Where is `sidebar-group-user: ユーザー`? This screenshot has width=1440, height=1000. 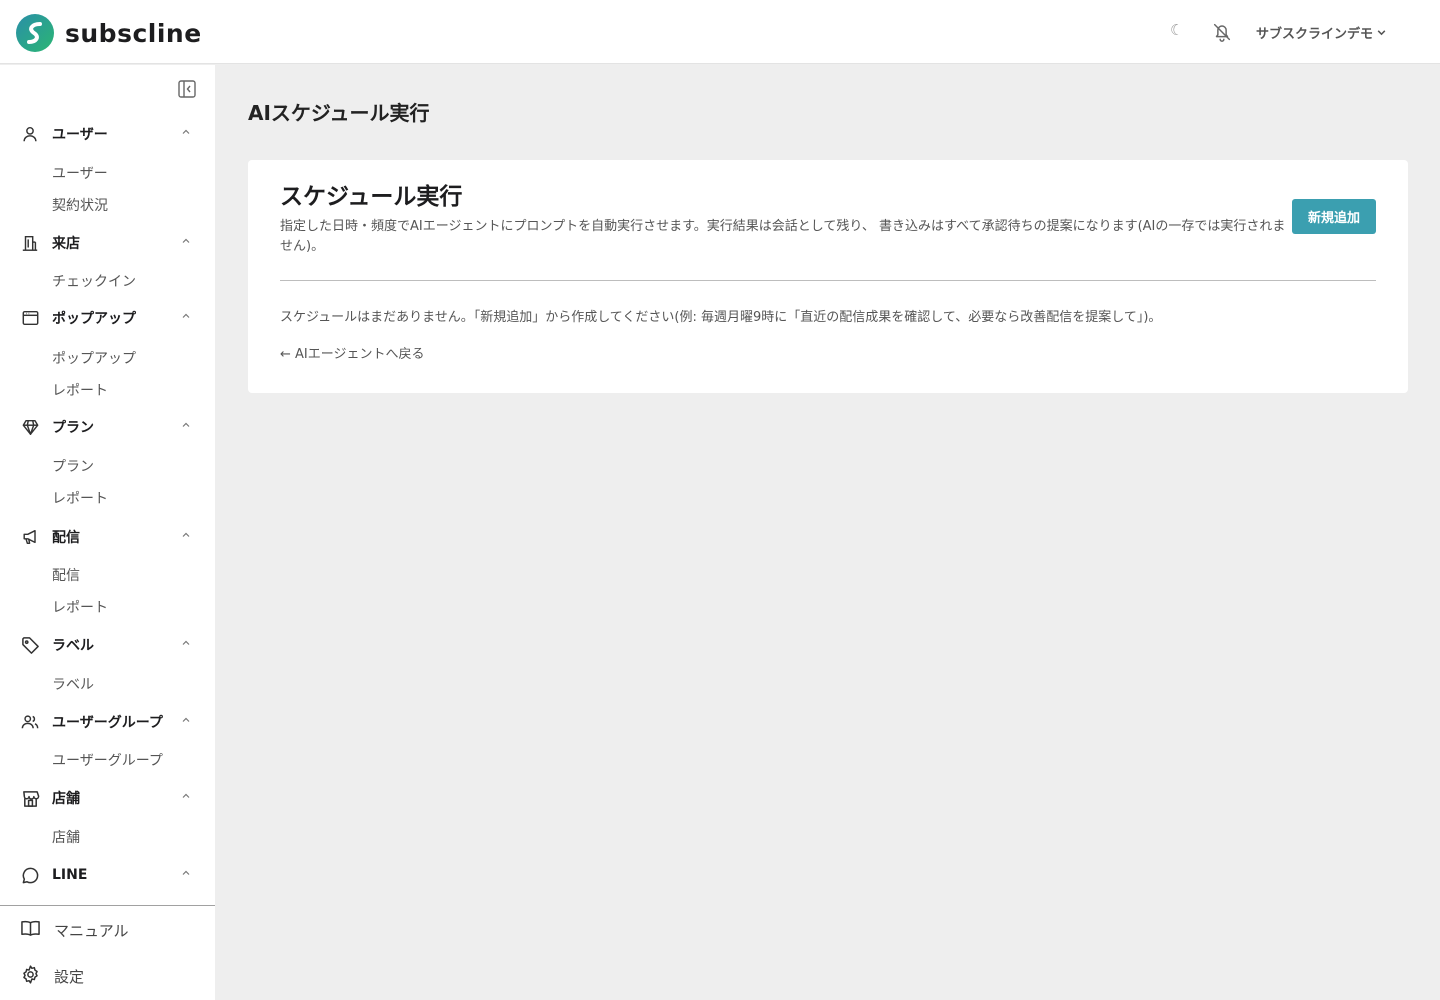
sidebar-group-user: ユーザー is located at coordinates (107, 134).